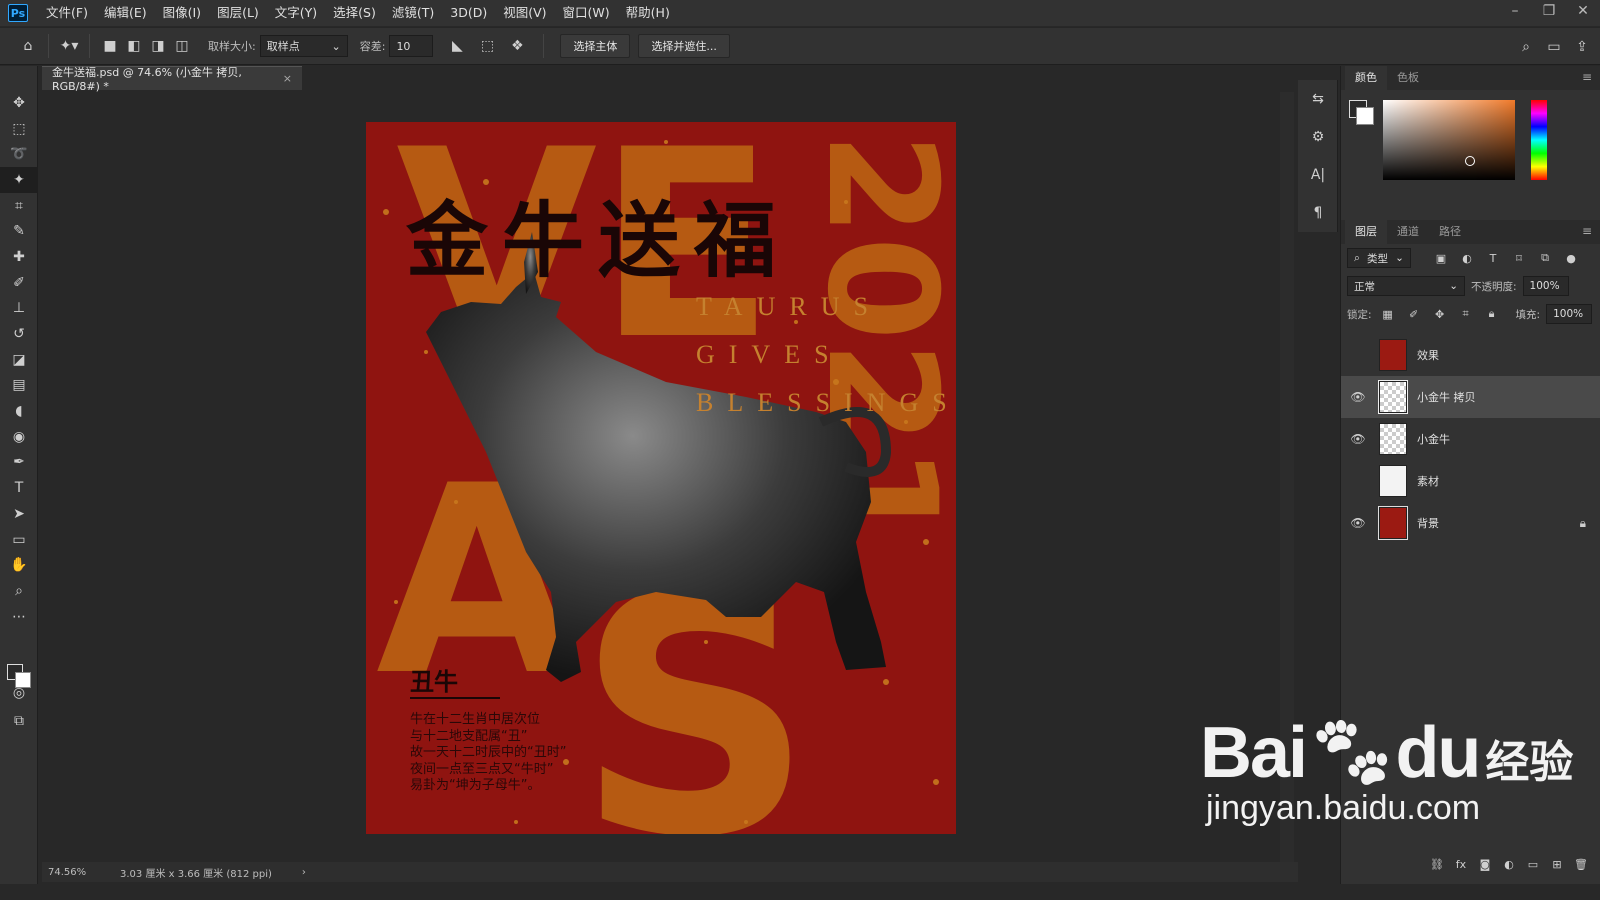 The image size is (1600, 900). Describe the element at coordinates (19, 540) in the screenshot. I see `rectangle-tool-icon: ▭` at that location.